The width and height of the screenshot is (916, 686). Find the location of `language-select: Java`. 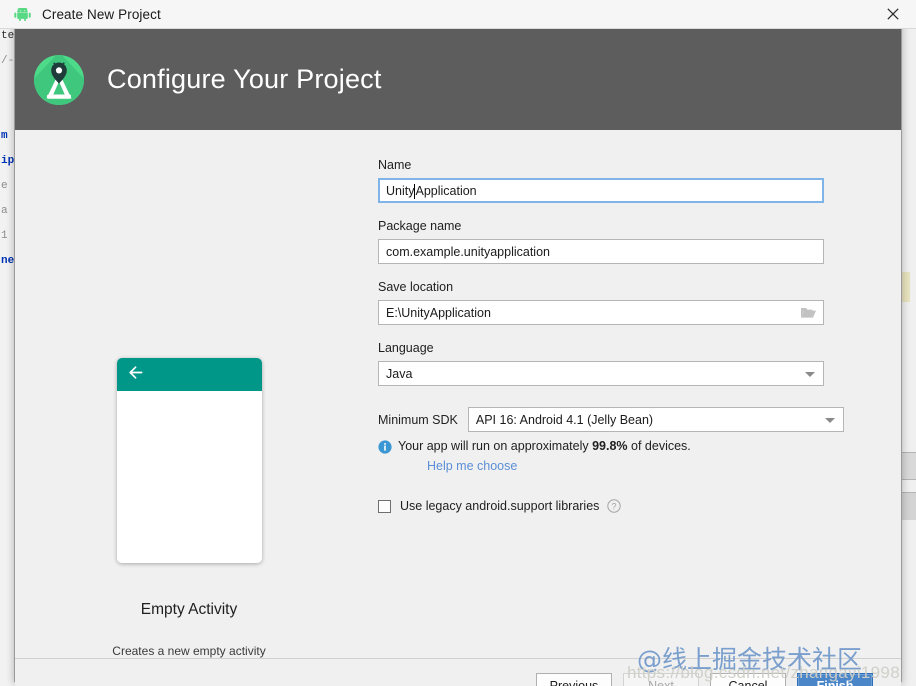

language-select: Java is located at coordinates (601, 373).